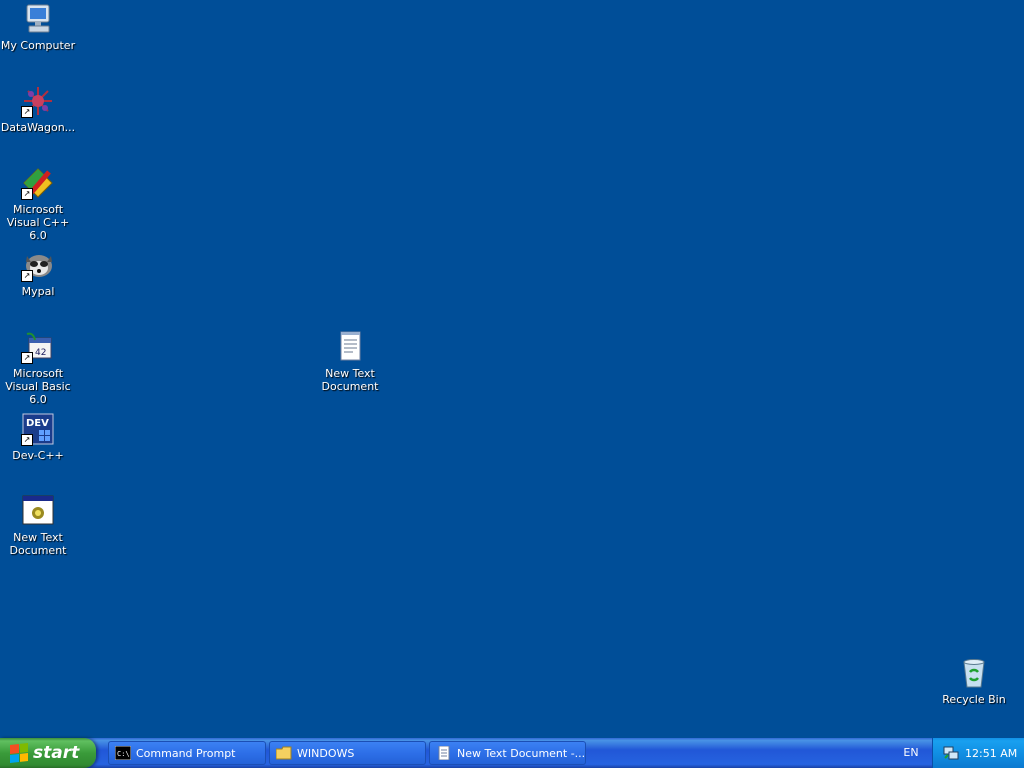 This screenshot has height=768, width=1024. What do you see at coordinates (38, 45) in the screenshot?
I see `desktop-icon-label: My Computer` at bounding box center [38, 45].